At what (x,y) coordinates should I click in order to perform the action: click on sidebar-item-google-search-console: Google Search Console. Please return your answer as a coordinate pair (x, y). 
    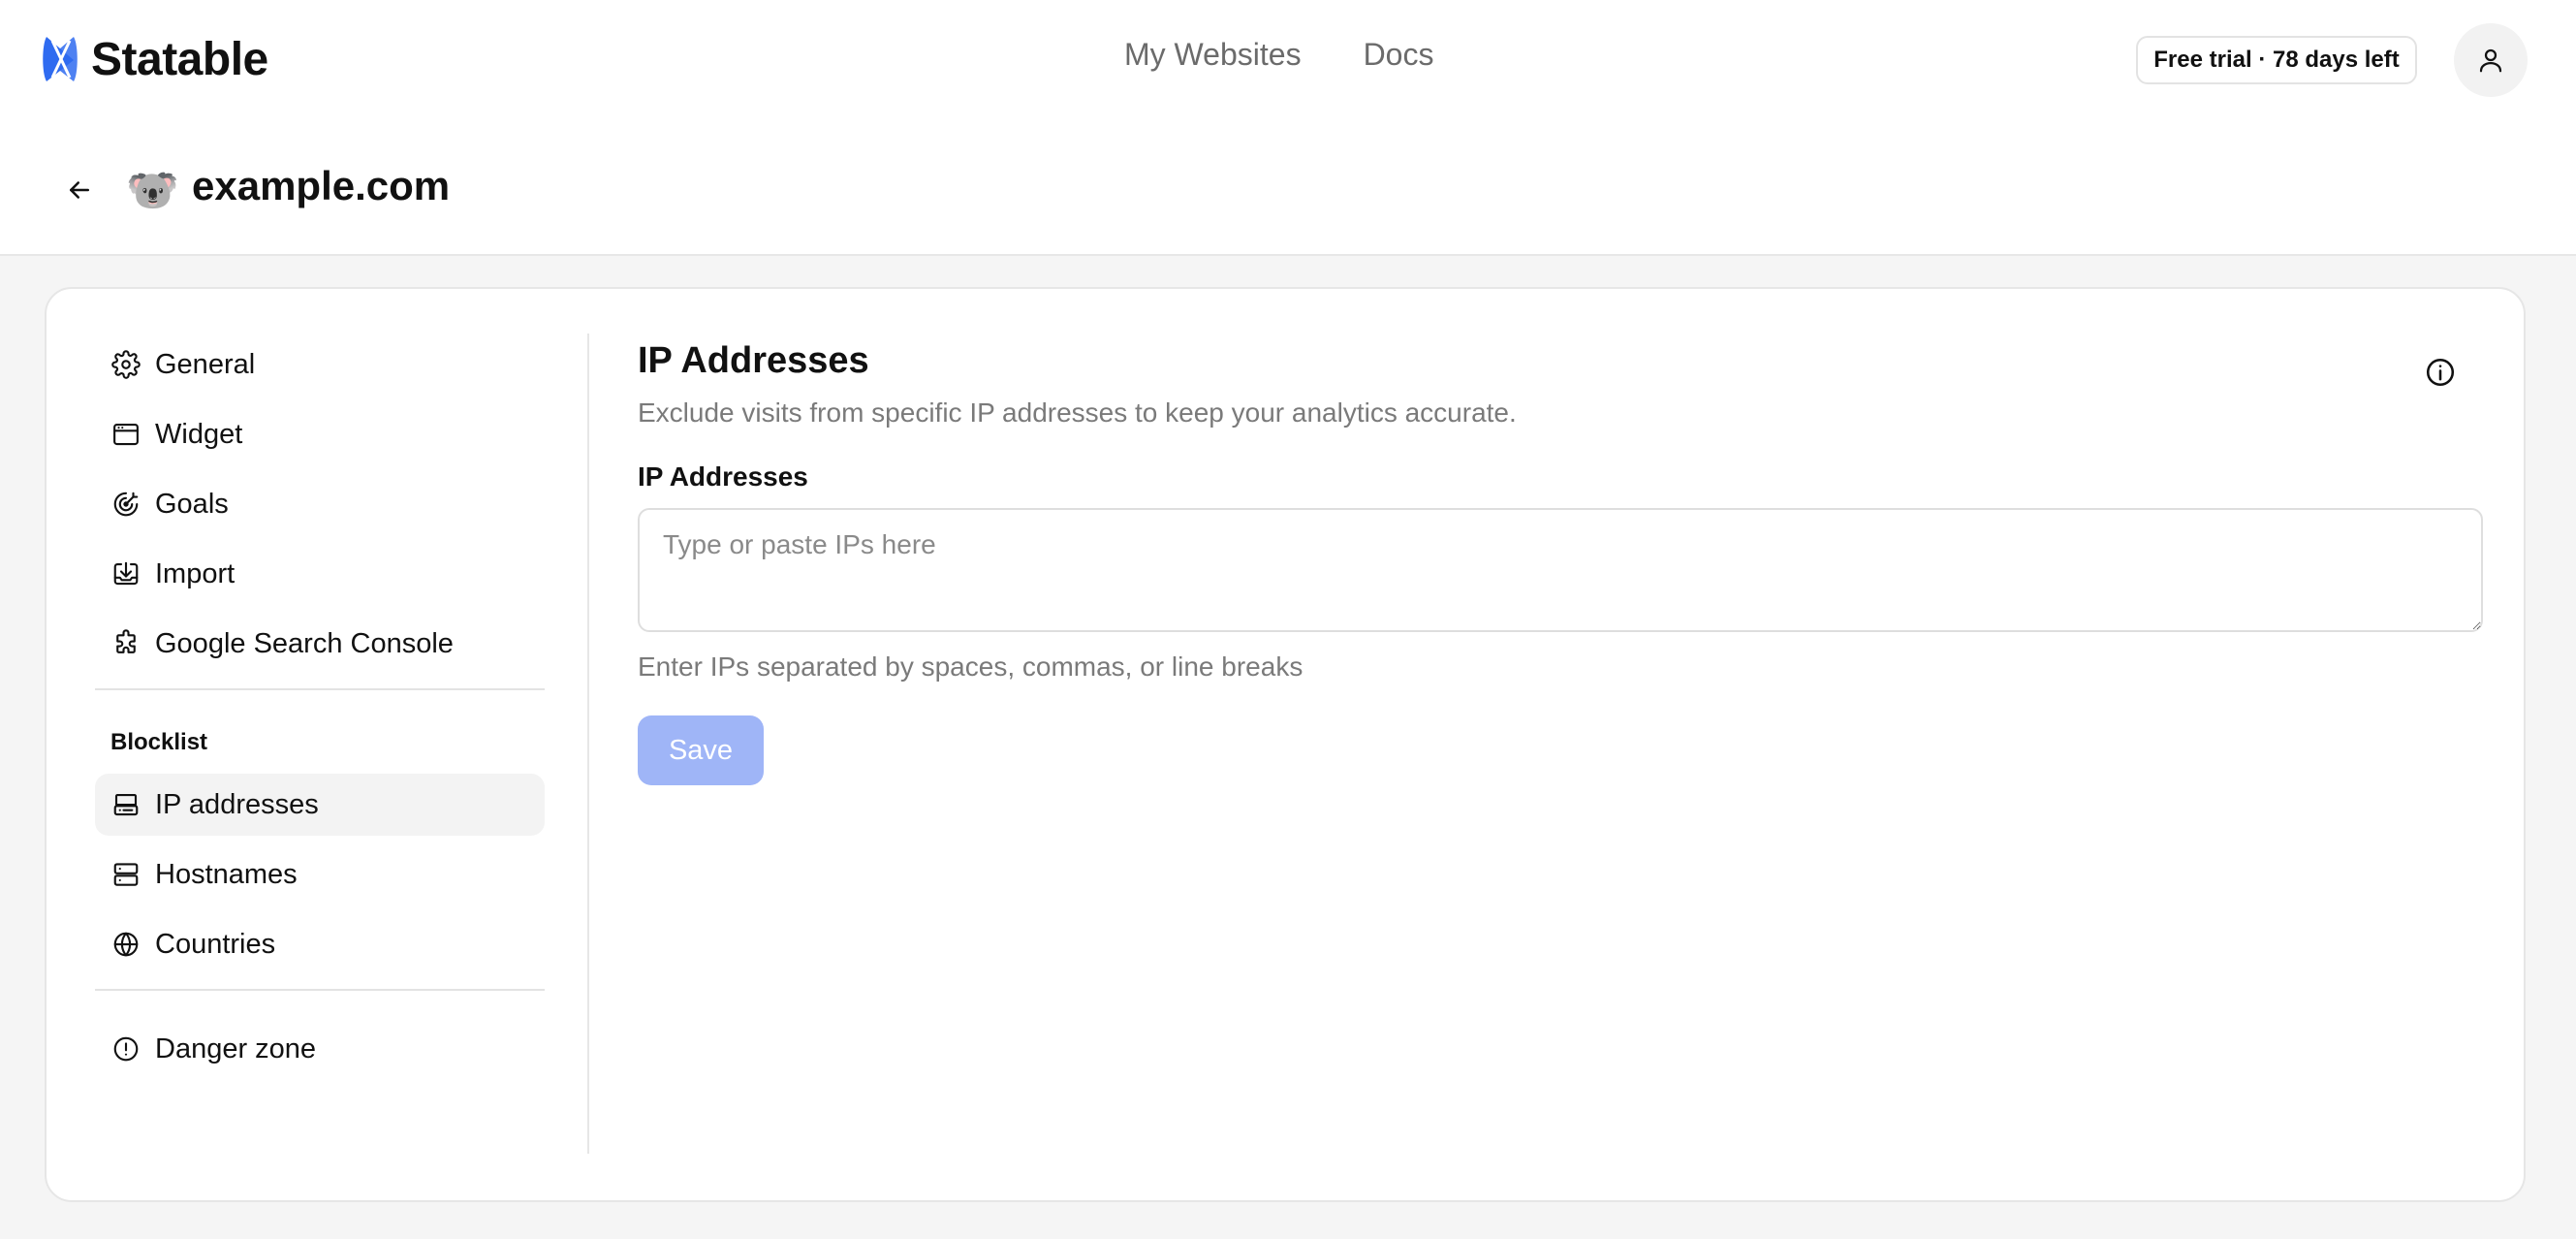
    Looking at the image, I should click on (320, 644).